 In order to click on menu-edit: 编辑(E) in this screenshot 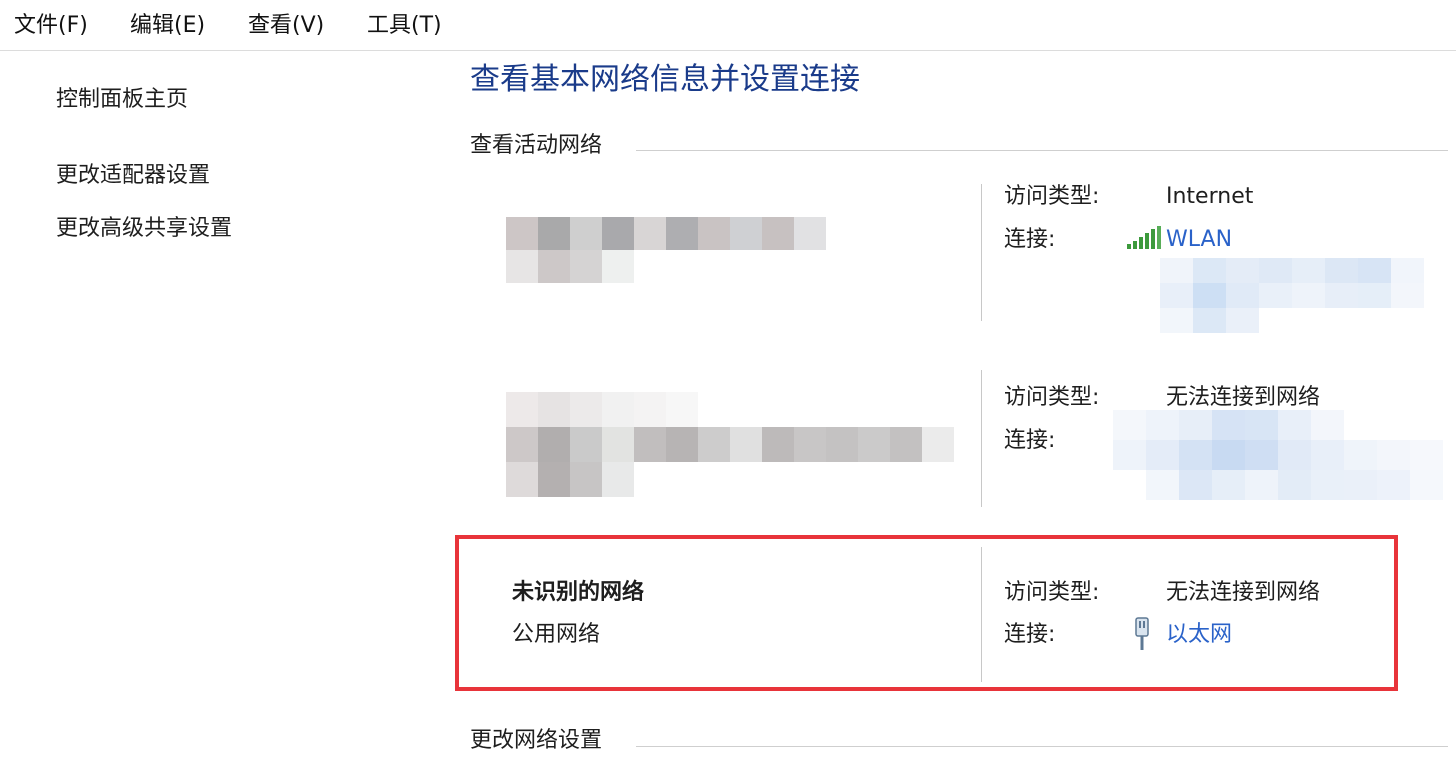, I will do `click(167, 26)`.